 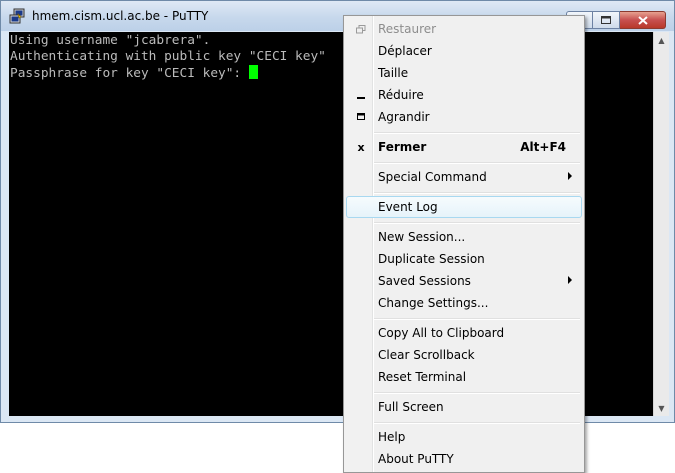 I want to click on window-title: hmem.cism.ucl.ac.be - PuTTY, so click(x=120, y=16).